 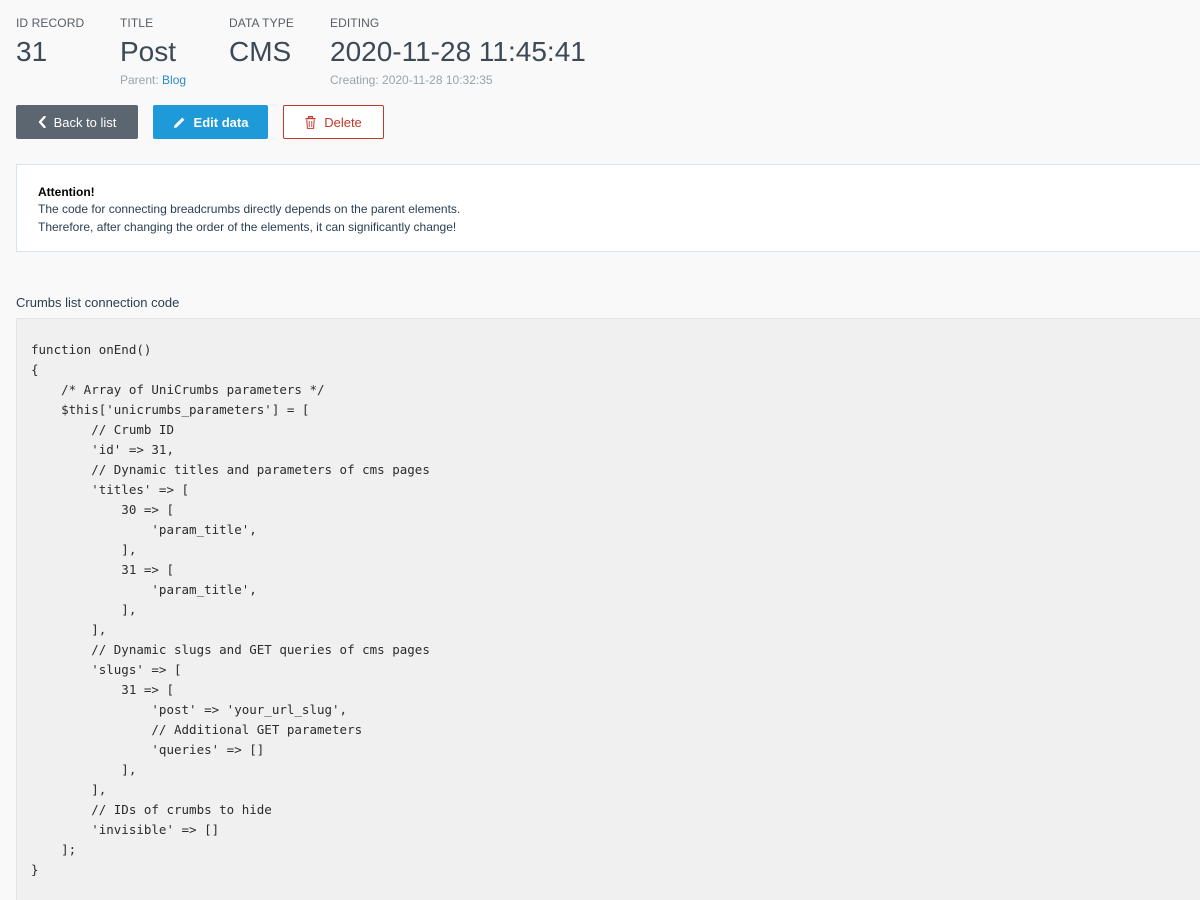 I want to click on stat-title-parent: Parent: Blog, so click(x=153, y=80).